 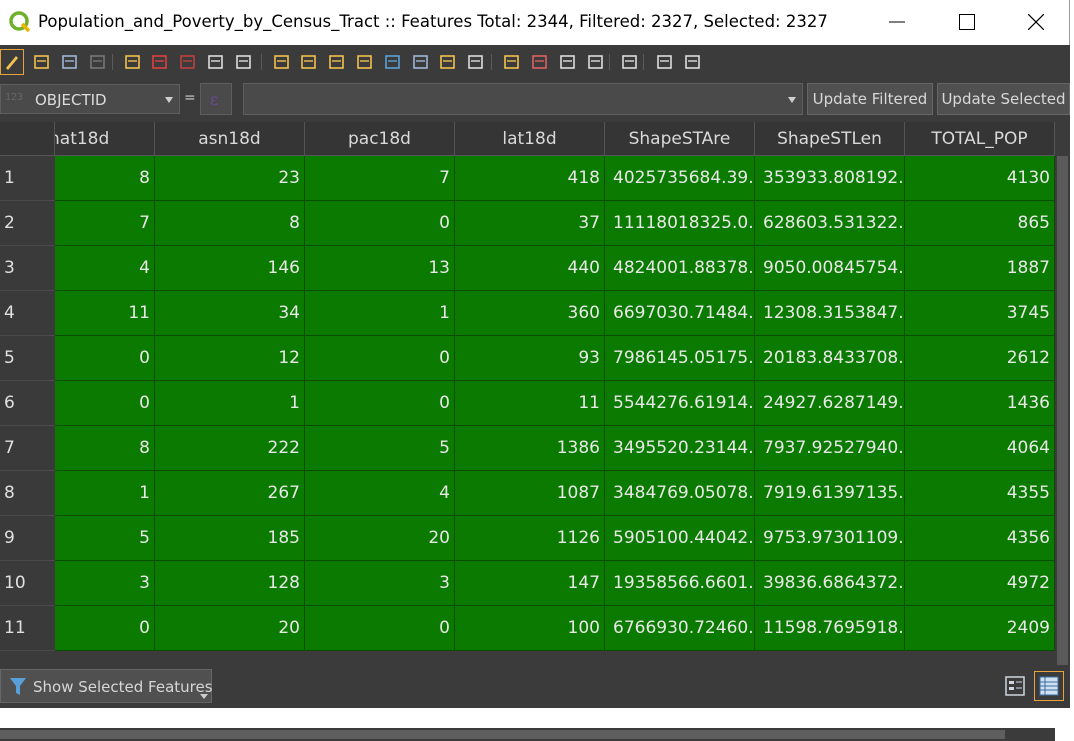 I want to click on invert-selection-icon, so click(x=337, y=62).